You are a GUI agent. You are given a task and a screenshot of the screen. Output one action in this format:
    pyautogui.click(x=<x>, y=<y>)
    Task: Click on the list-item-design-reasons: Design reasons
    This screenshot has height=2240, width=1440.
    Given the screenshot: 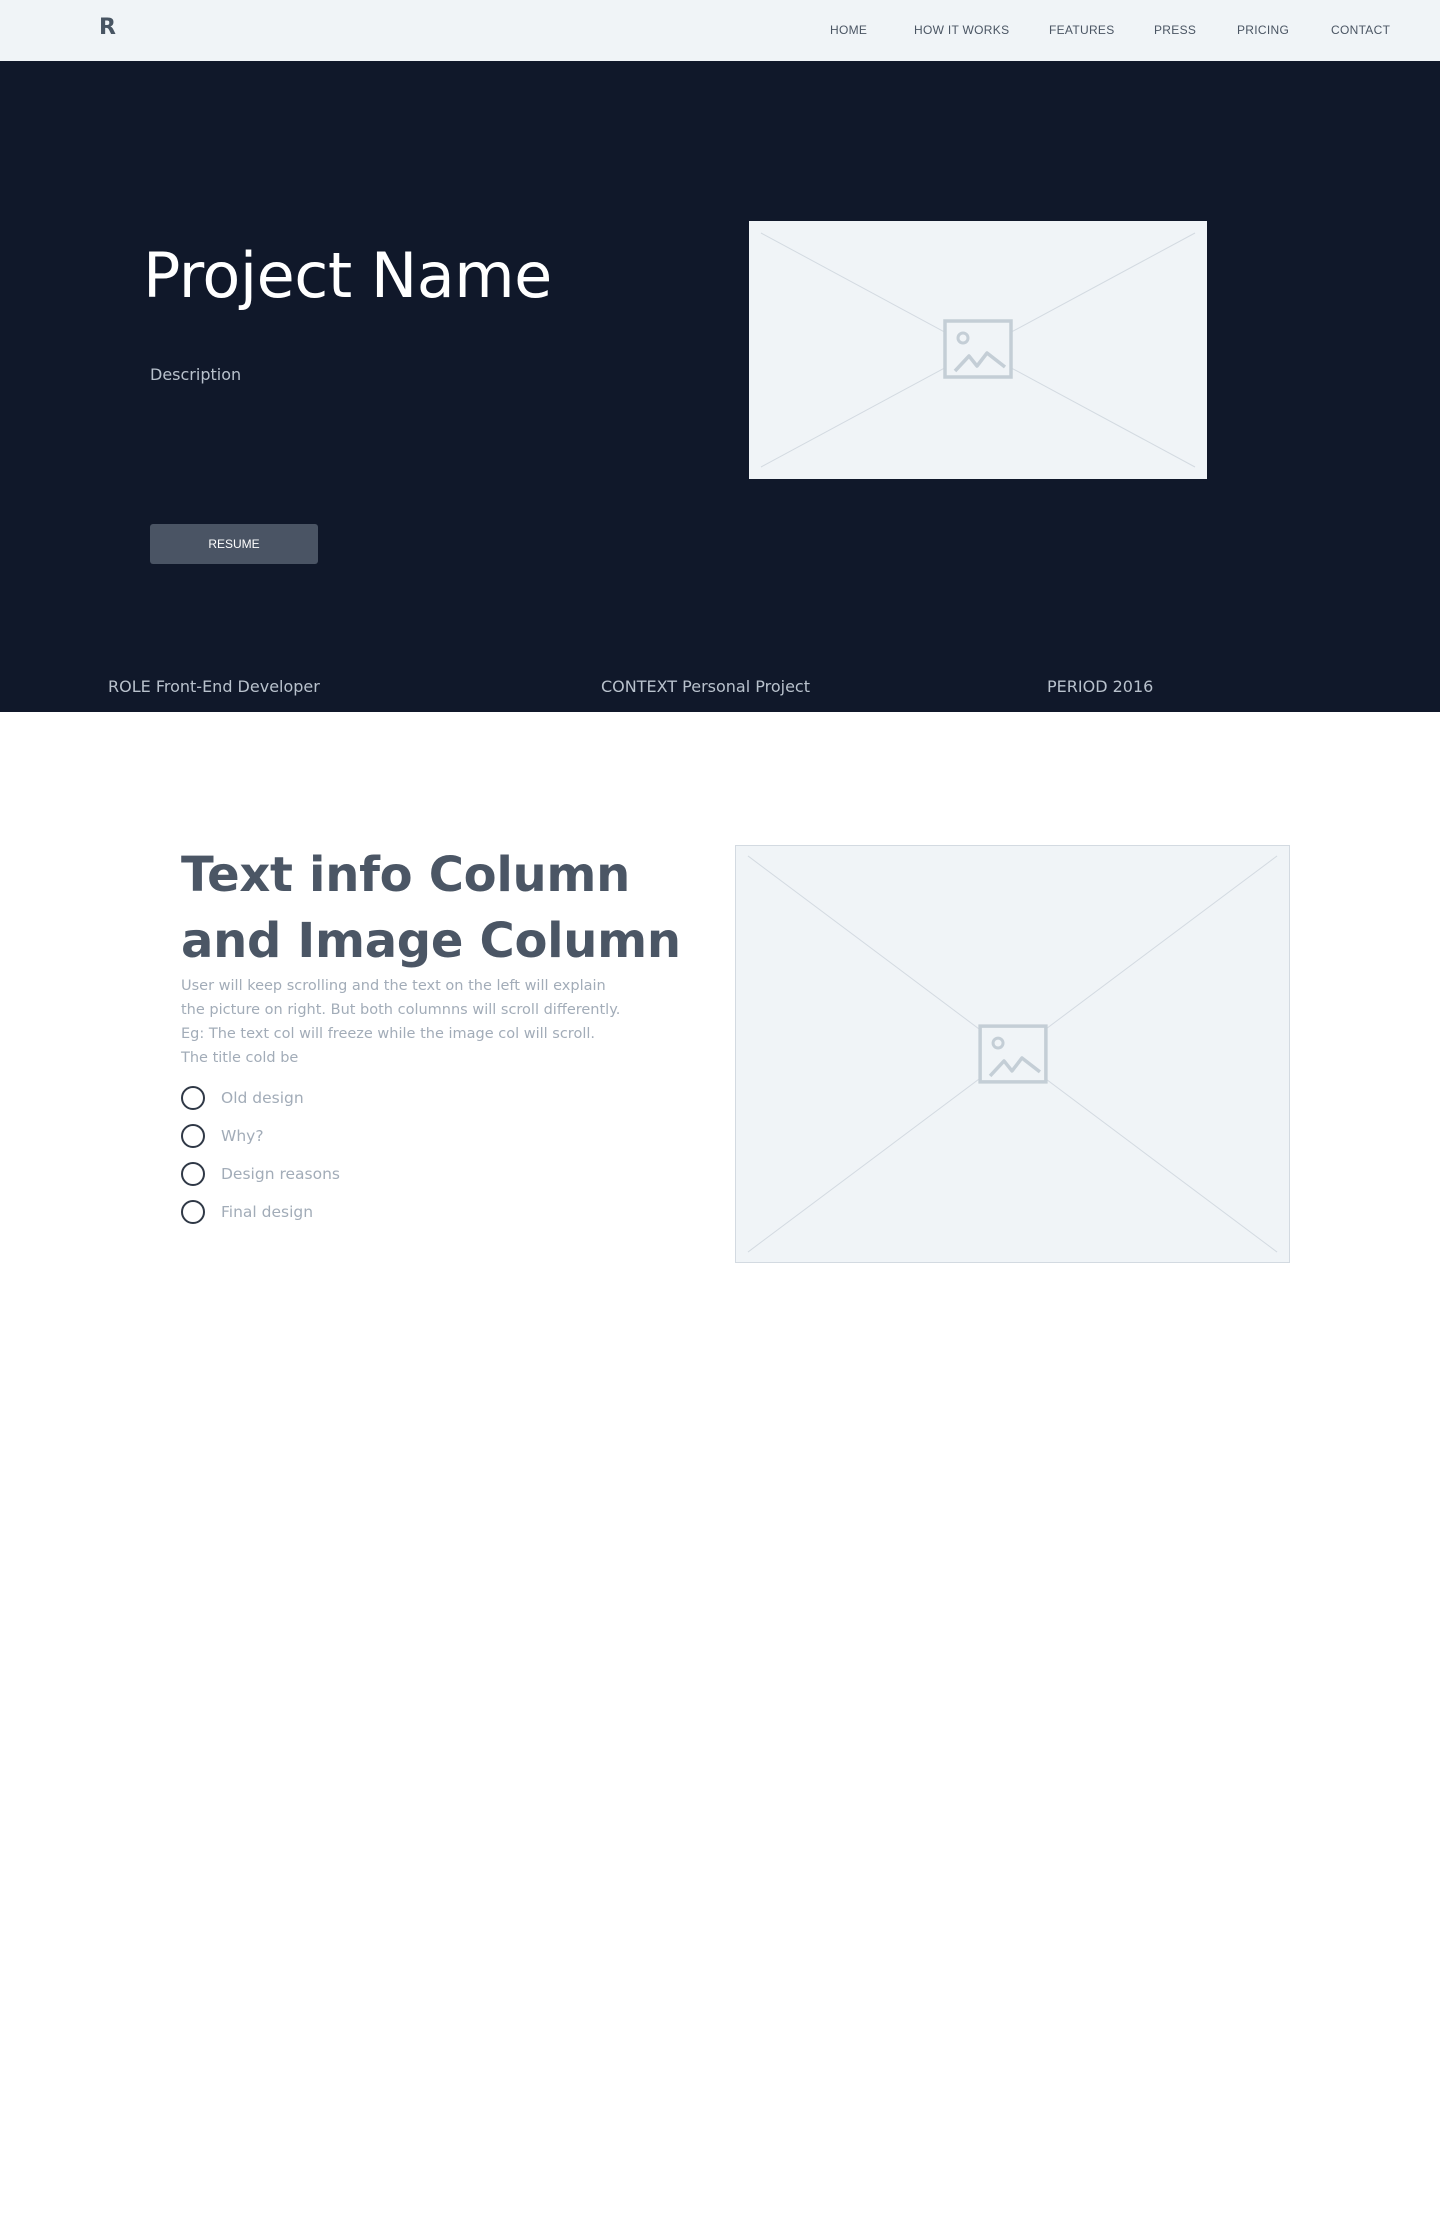 What is the action you would take?
    pyautogui.click(x=260, y=1174)
    